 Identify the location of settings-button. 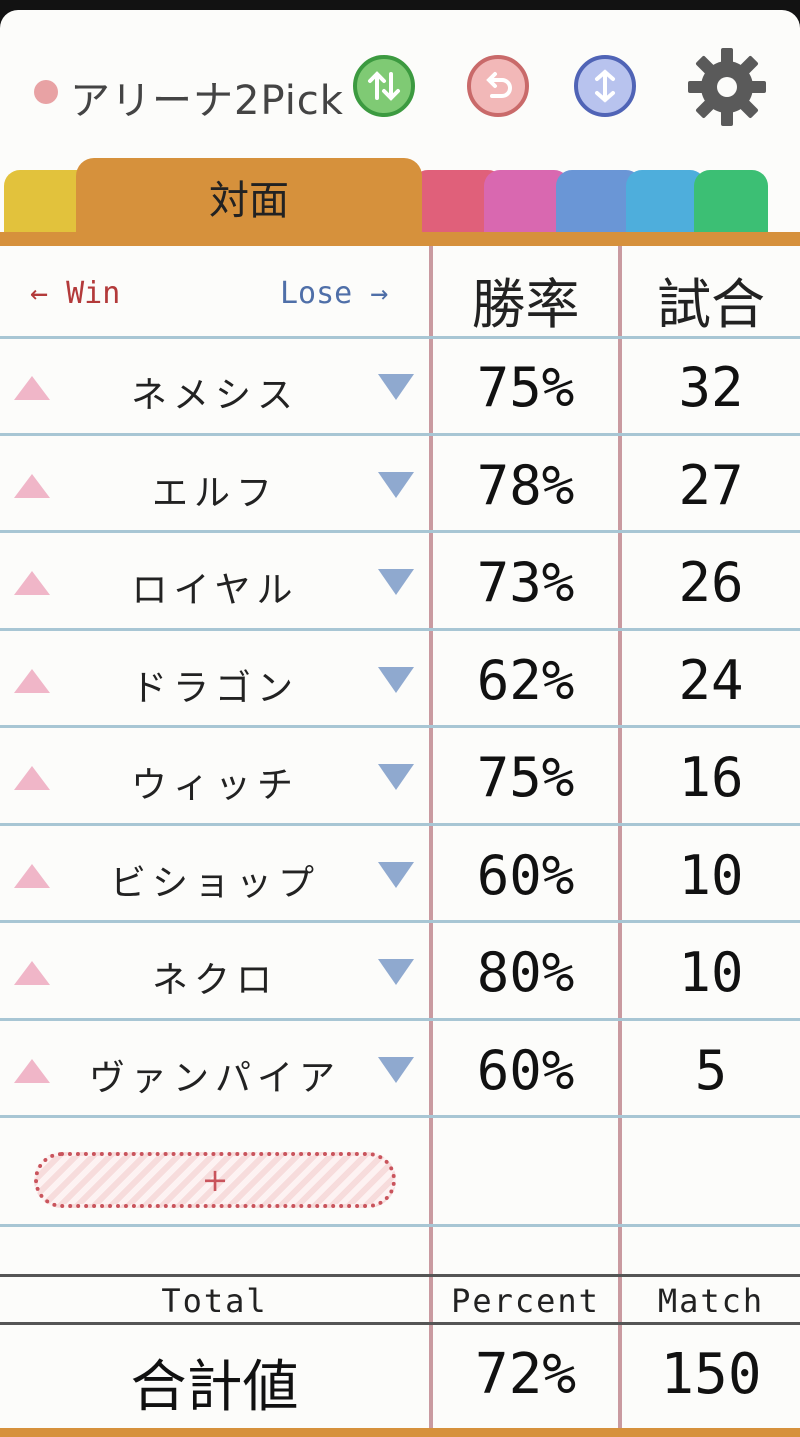
(727, 87).